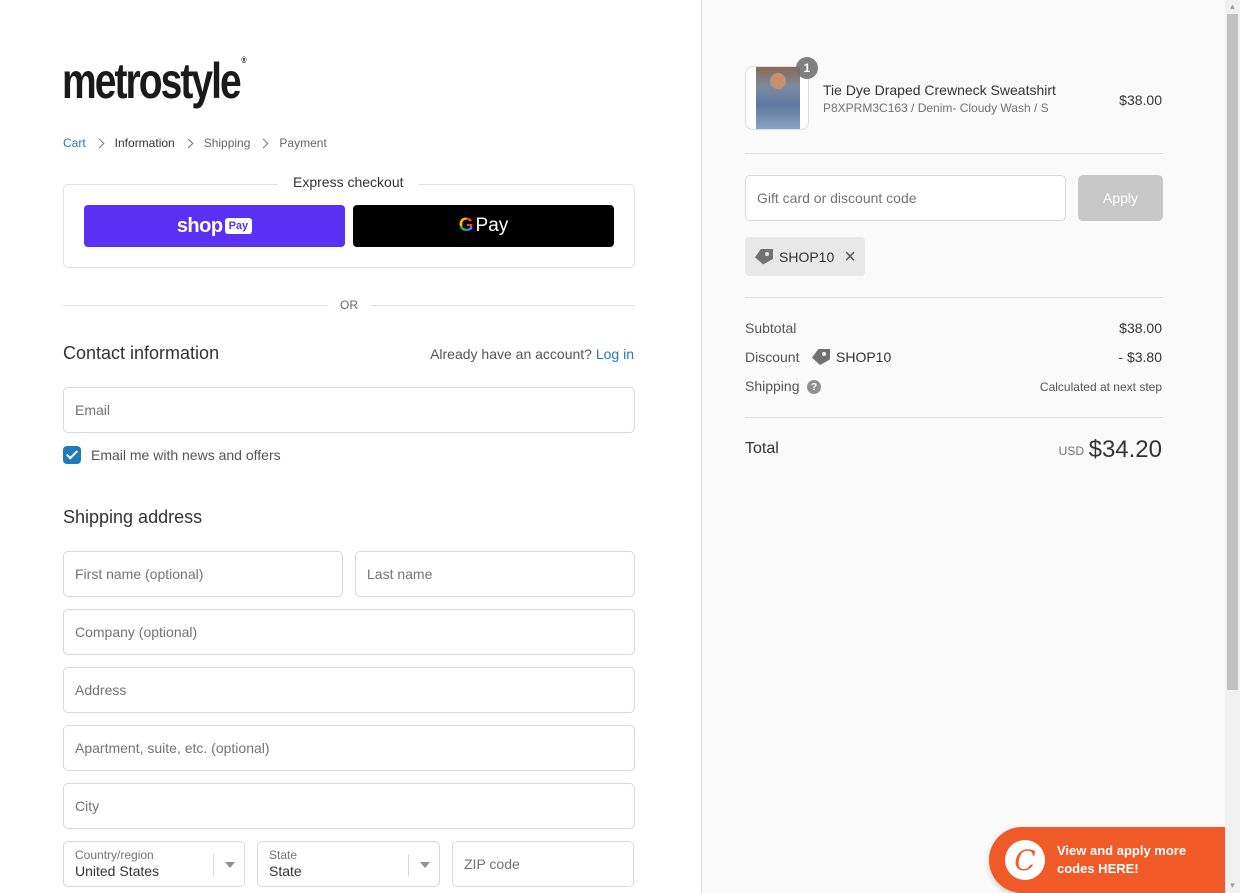  I want to click on total-label: Total, so click(762, 448).